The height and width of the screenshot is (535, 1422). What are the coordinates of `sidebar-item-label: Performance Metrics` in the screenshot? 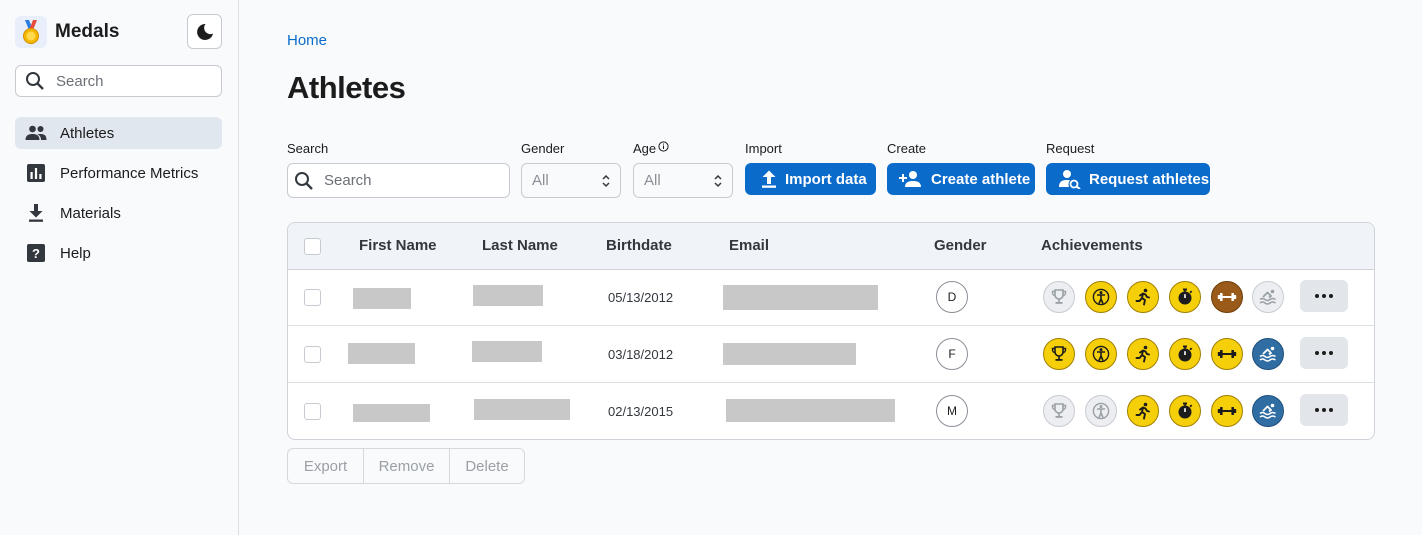 It's located at (129, 173).